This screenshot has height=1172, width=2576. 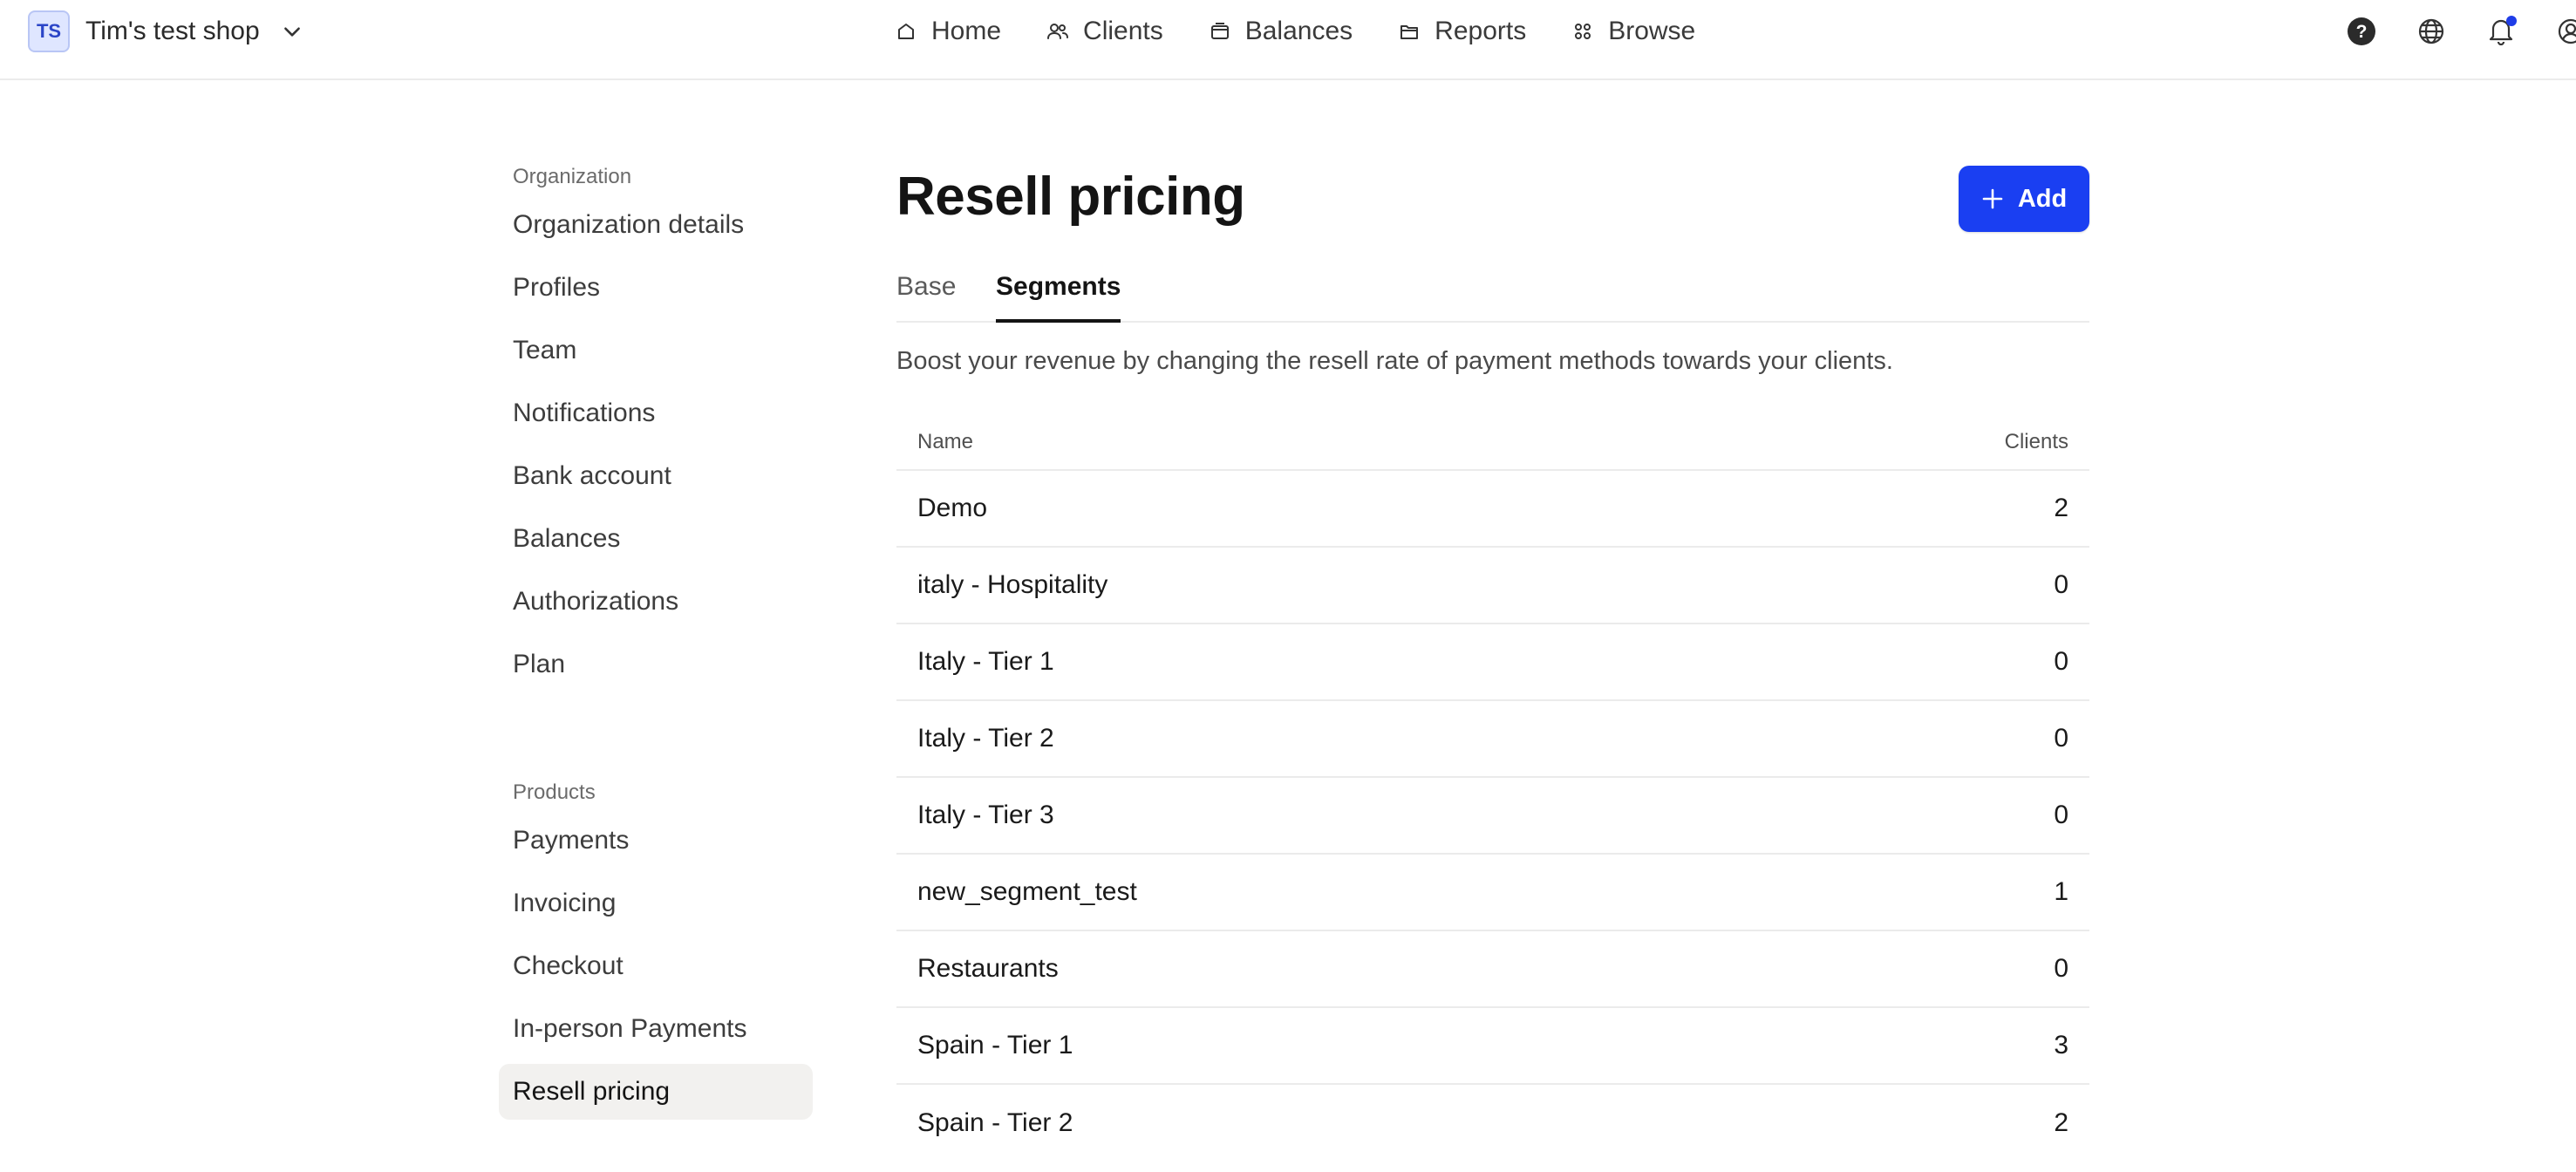 I want to click on table-row: Italy - Tier 1 0, so click(x=1493, y=662).